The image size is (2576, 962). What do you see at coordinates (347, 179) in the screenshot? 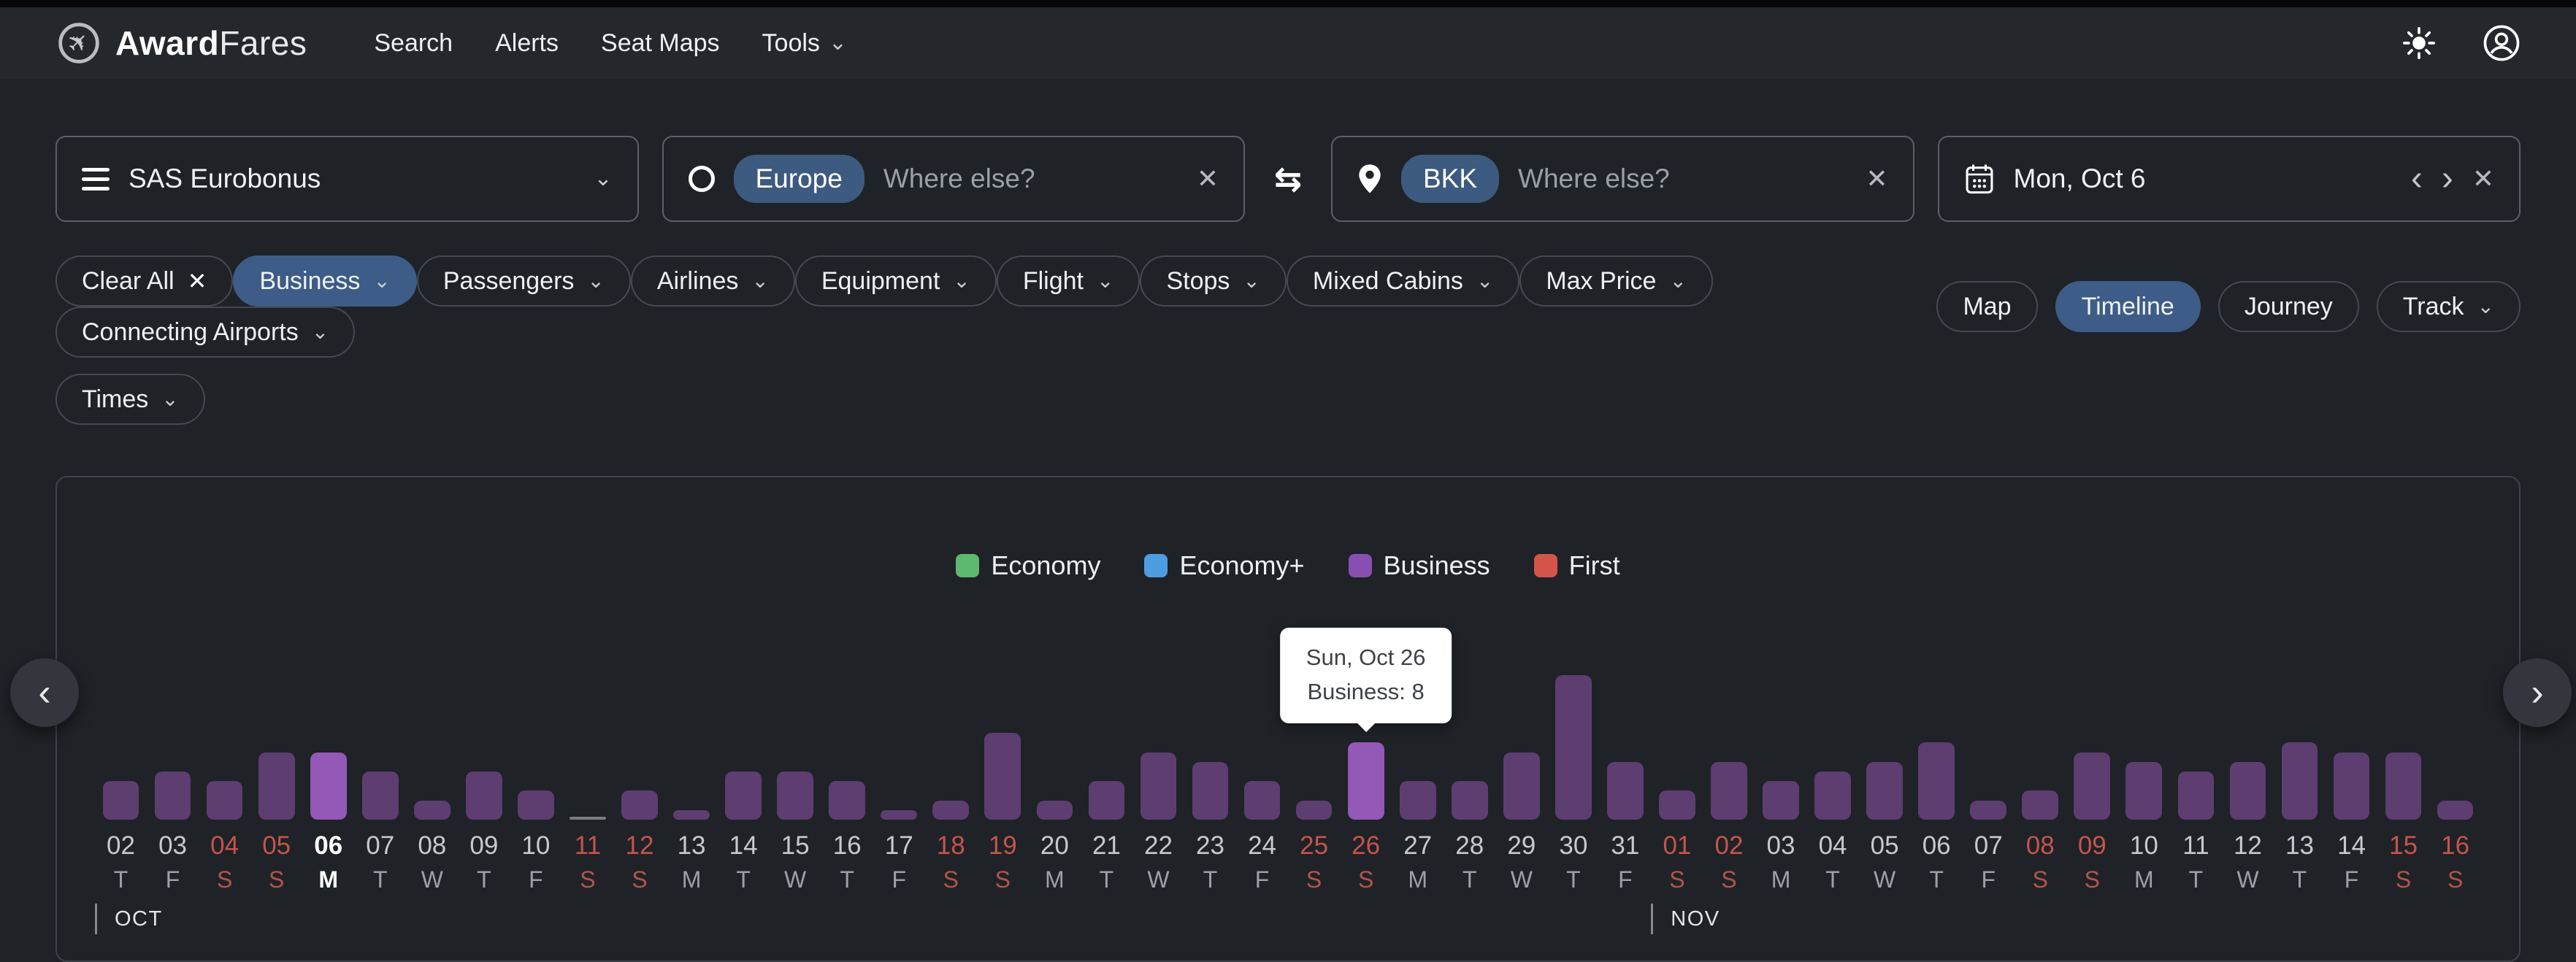
I see `program-selector: SAS Eurobonus ⌄` at bounding box center [347, 179].